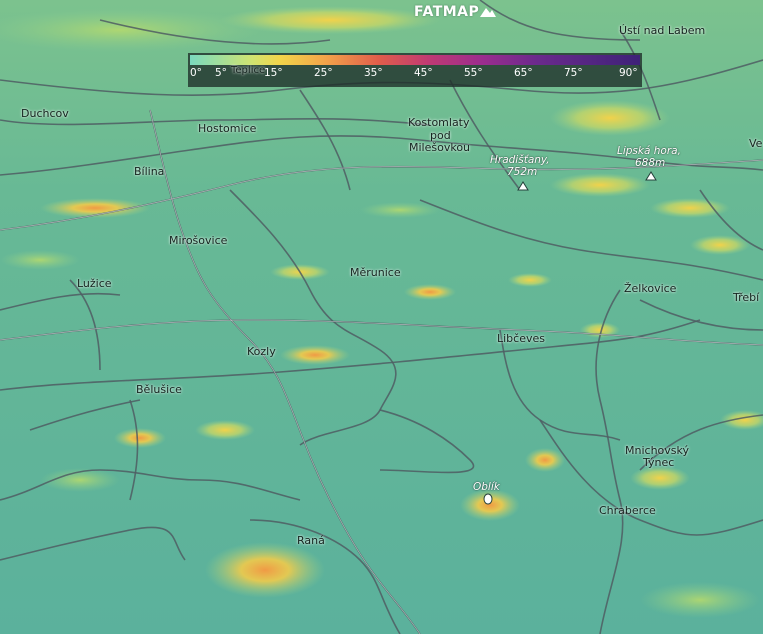 Image resolution: width=763 pixels, height=634 pixels. Describe the element at coordinates (473, 73) in the screenshot. I see `legend-tick: 55°` at that location.